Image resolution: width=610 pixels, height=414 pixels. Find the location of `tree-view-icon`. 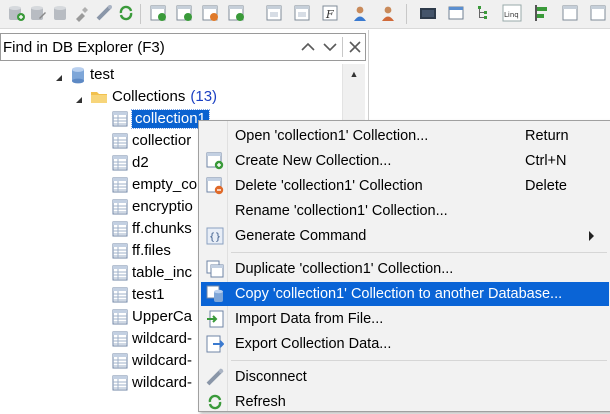

tree-view-icon is located at coordinates (484, 13).